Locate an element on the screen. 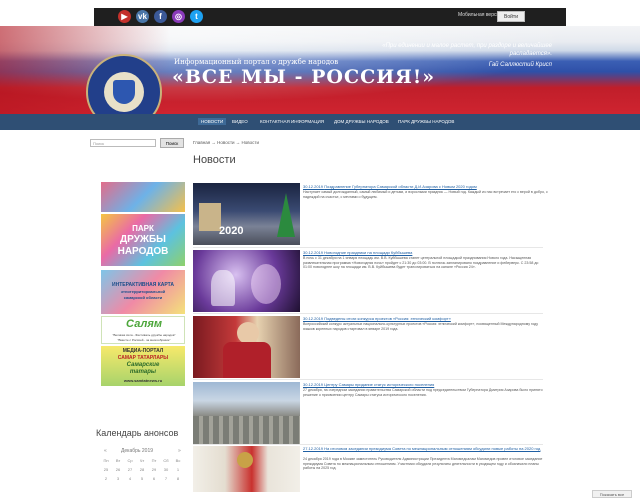 The image size is (640, 499). site-title: «ВСЕ МЫ - РОССИЯ!» is located at coordinates (303, 77).